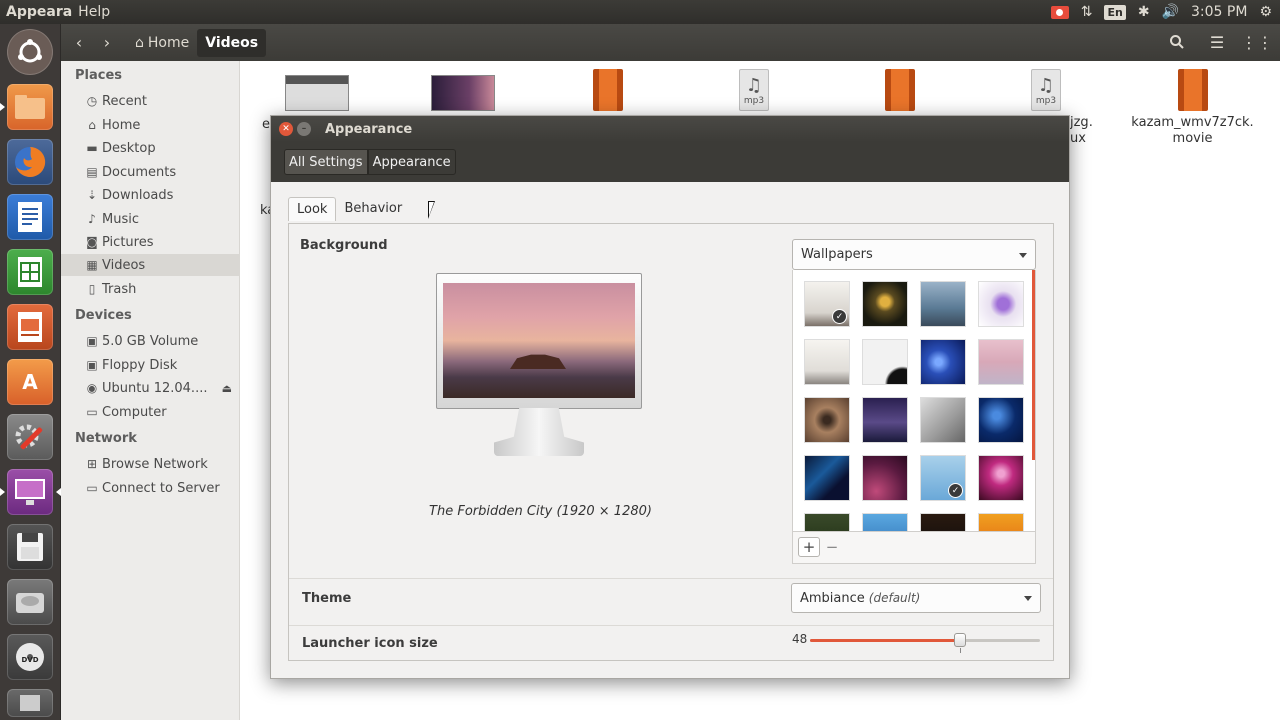 The height and width of the screenshot is (720, 1280). I want to click on gear-icon: ⚙, so click(1265, 12).